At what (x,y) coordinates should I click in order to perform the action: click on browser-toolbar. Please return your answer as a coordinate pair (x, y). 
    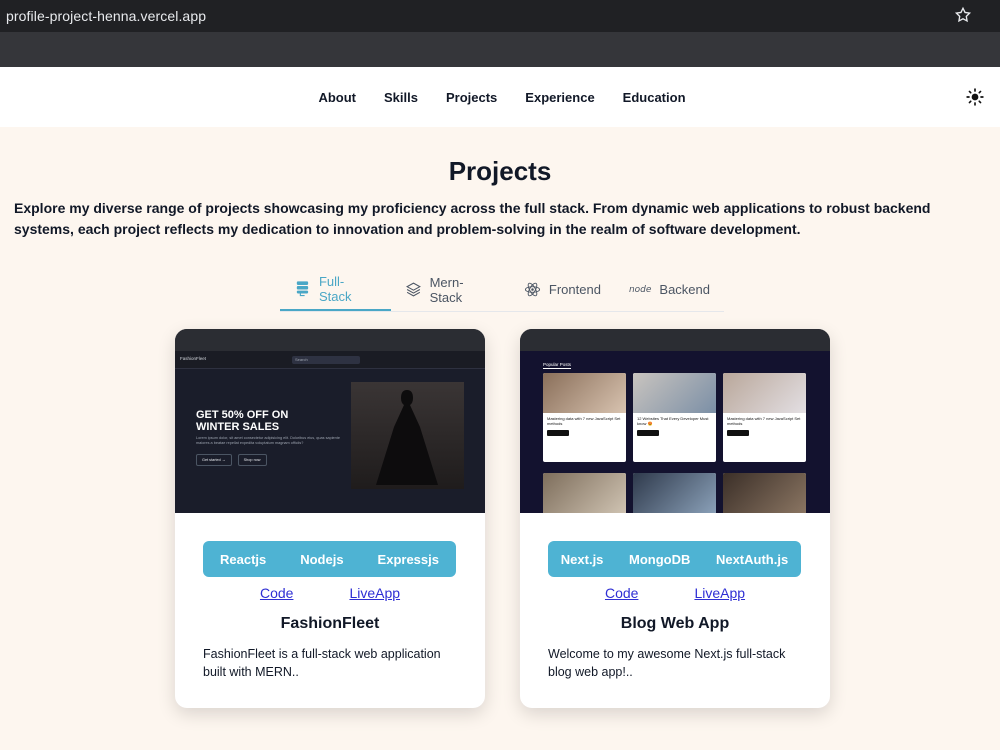
    Looking at the image, I should click on (500, 49).